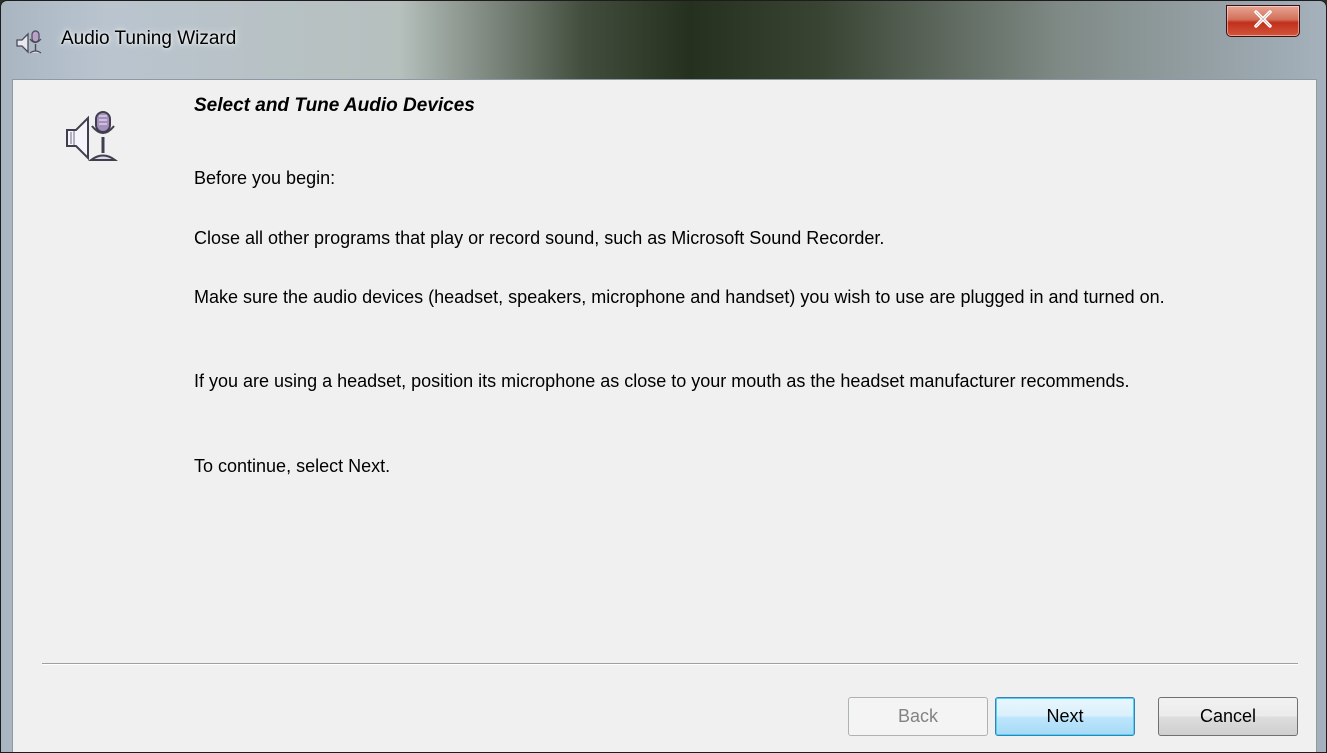 This screenshot has width=1327, height=753. Describe the element at coordinates (663, 40) in the screenshot. I see `title-bar: Audio Tuning Wizard` at that location.